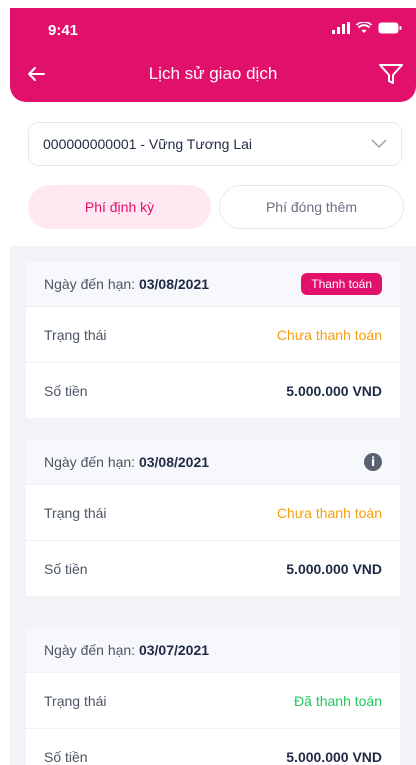  What do you see at coordinates (390, 28) in the screenshot?
I see `battery-icon` at bounding box center [390, 28].